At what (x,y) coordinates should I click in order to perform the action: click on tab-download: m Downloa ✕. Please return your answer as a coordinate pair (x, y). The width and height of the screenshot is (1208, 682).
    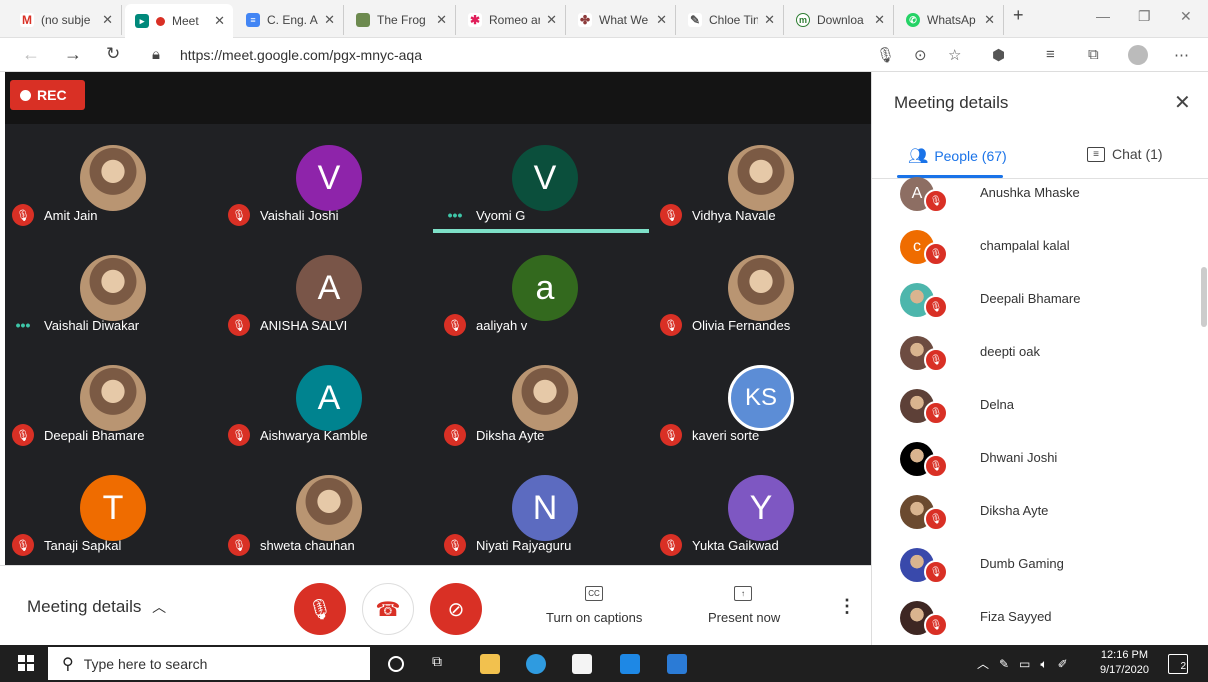
    Looking at the image, I should click on (840, 20).